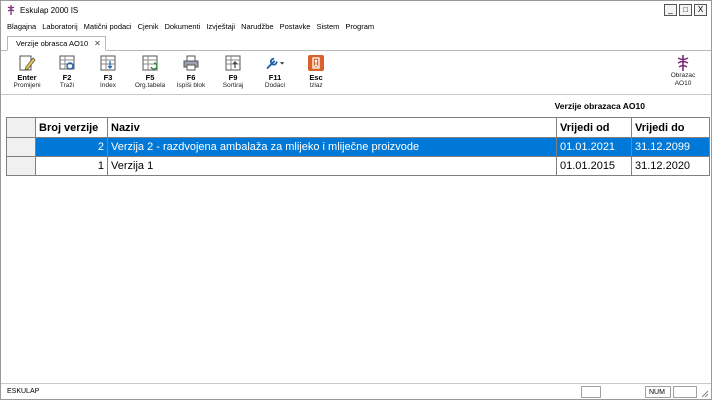  I want to click on grid-header-row: Broj verzije Naziv Vrijedi od Vrijedi do, so click(358, 127).